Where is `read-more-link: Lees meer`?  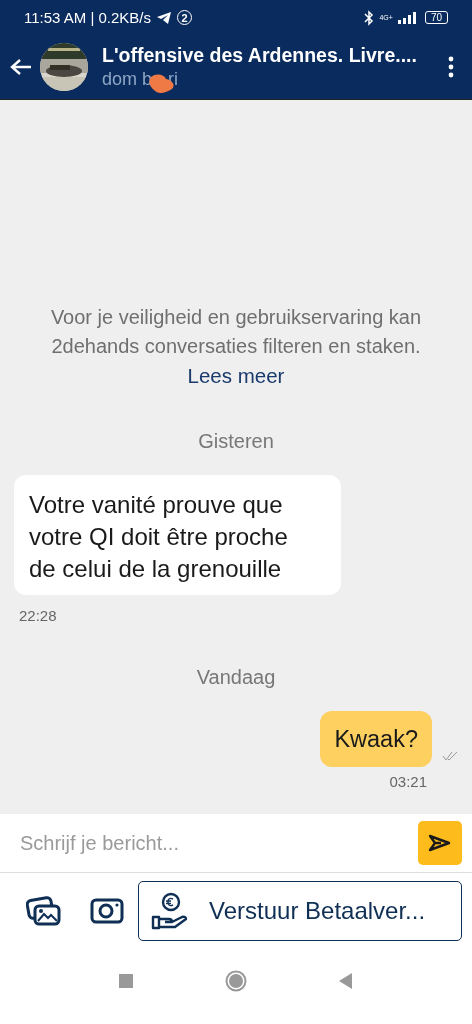 read-more-link: Lees meer is located at coordinates (236, 376).